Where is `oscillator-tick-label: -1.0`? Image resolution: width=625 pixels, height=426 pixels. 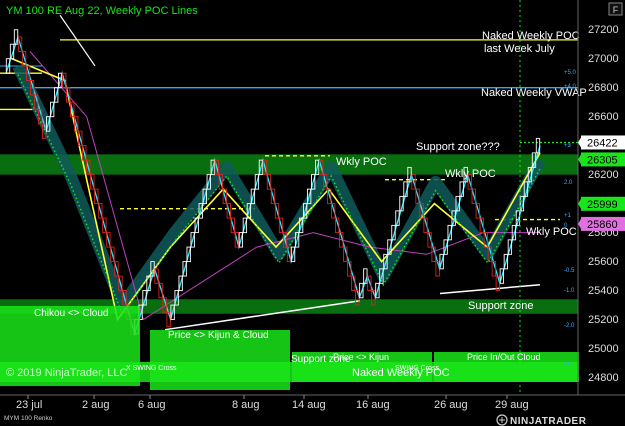
oscillator-tick-label: -1.0 is located at coordinates (569, 291).